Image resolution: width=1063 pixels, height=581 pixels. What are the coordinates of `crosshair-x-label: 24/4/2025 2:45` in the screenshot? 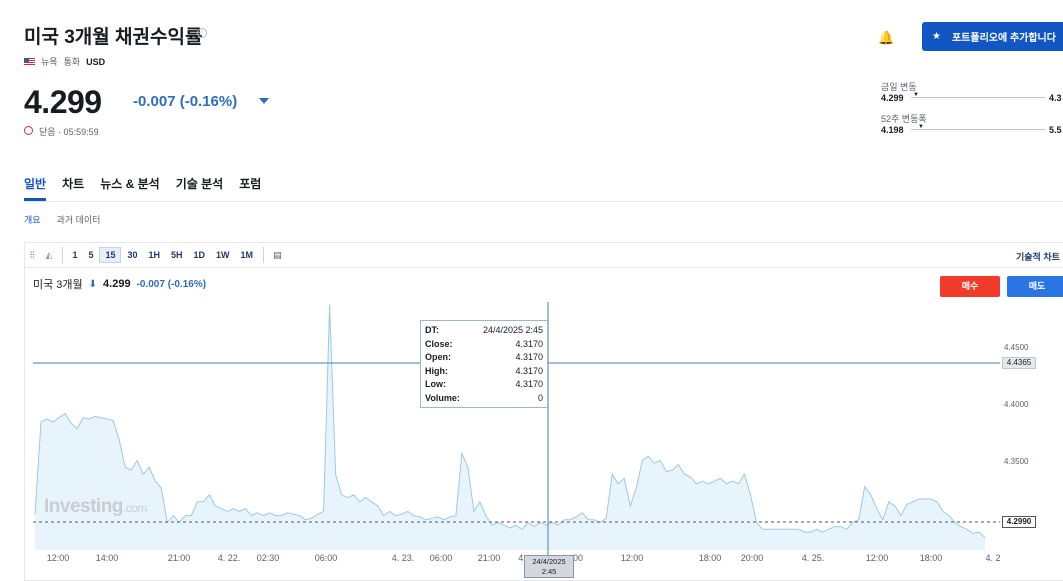 It's located at (549, 566).